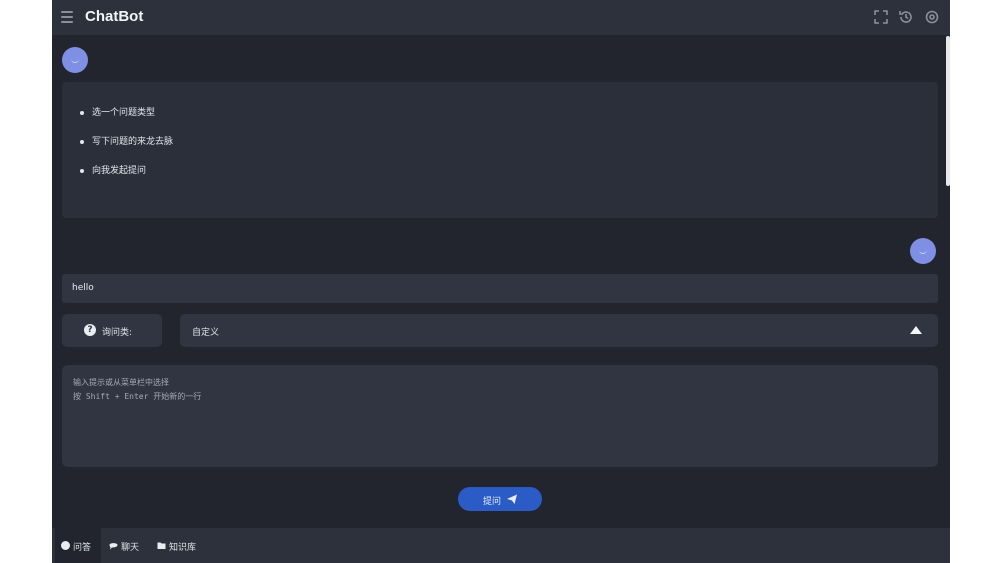 The width and height of the screenshot is (1000, 563). What do you see at coordinates (90, 330) in the screenshot?
I see `question-icon: ?` at bounding box center [90, 330].